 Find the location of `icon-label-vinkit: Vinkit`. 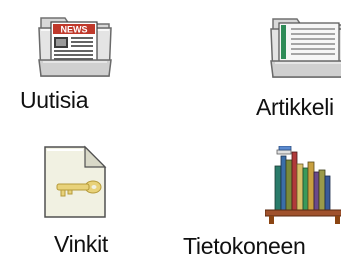

icon-label-vinkit: Vinkit is located at coordinates (81, 244).